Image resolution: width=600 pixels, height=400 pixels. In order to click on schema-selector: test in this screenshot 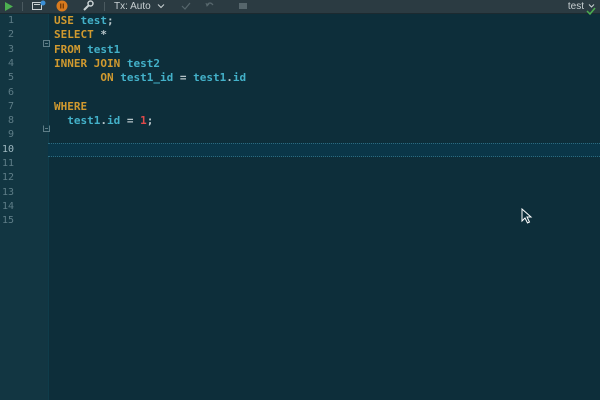, I will do `click(576, 6)`.